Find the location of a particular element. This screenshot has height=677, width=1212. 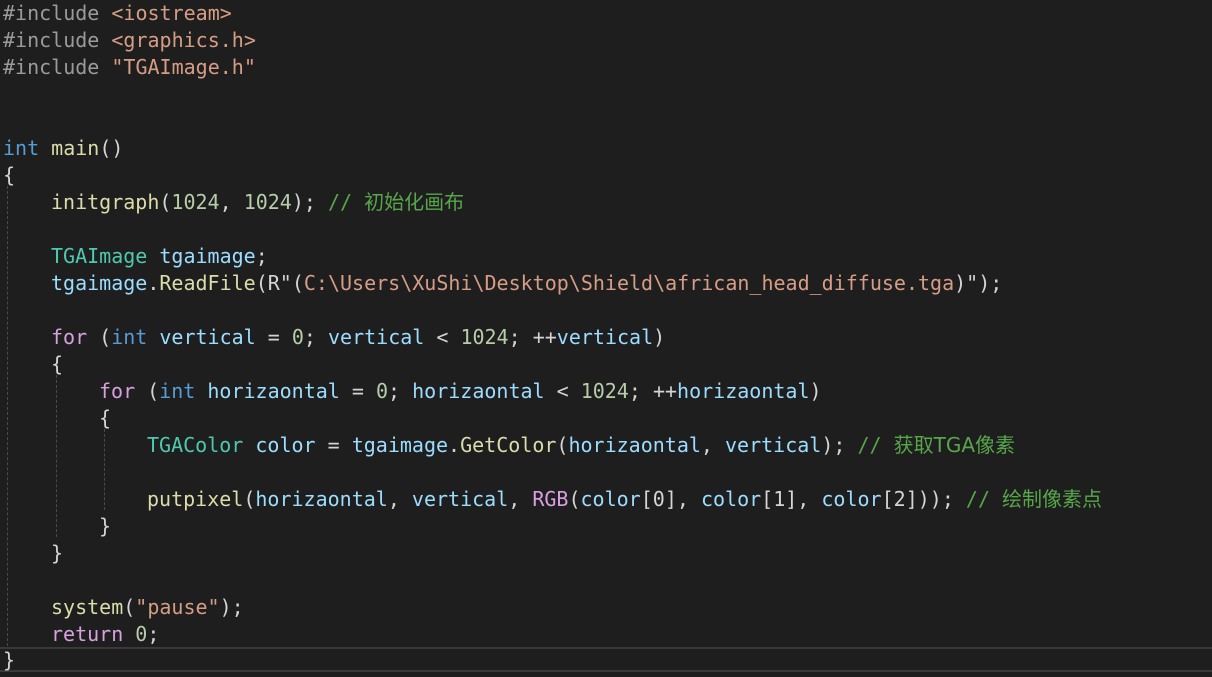

code-line-20: } is located at coordinates (105, 526).